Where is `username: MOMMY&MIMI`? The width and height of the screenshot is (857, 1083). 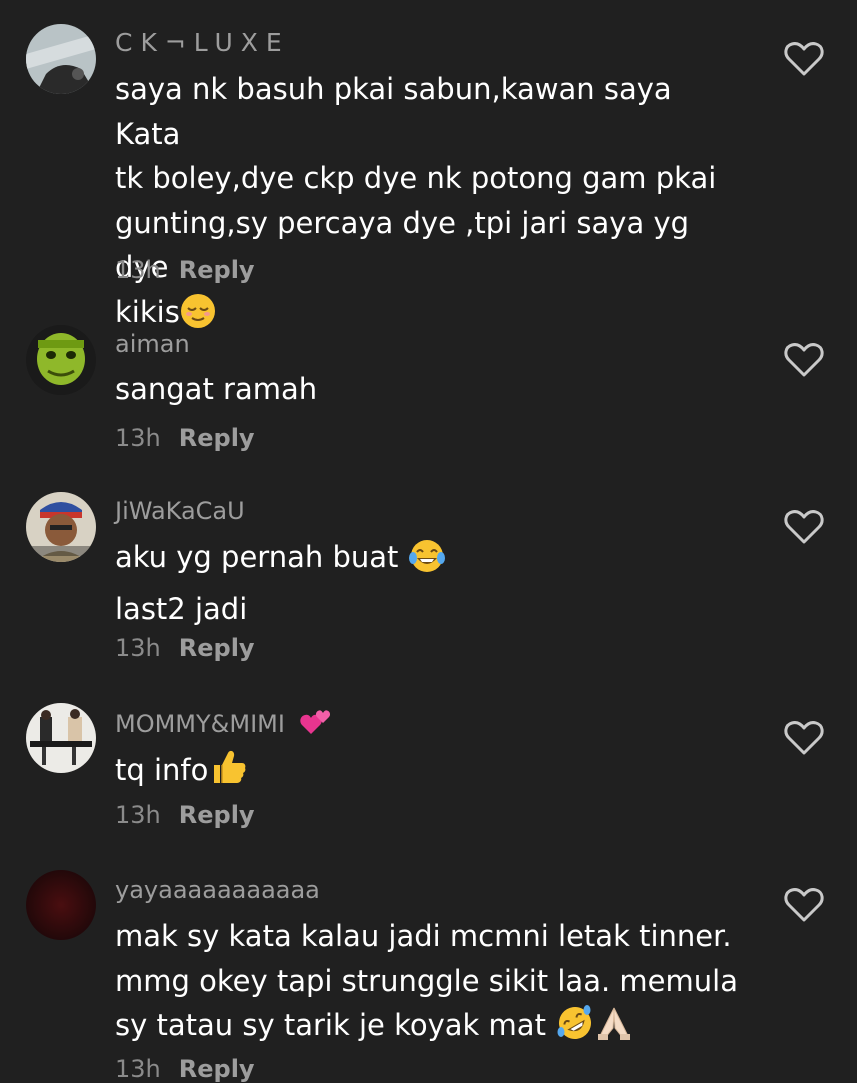
username: MOMMY&MIMI is located at coordinates (224, 726).